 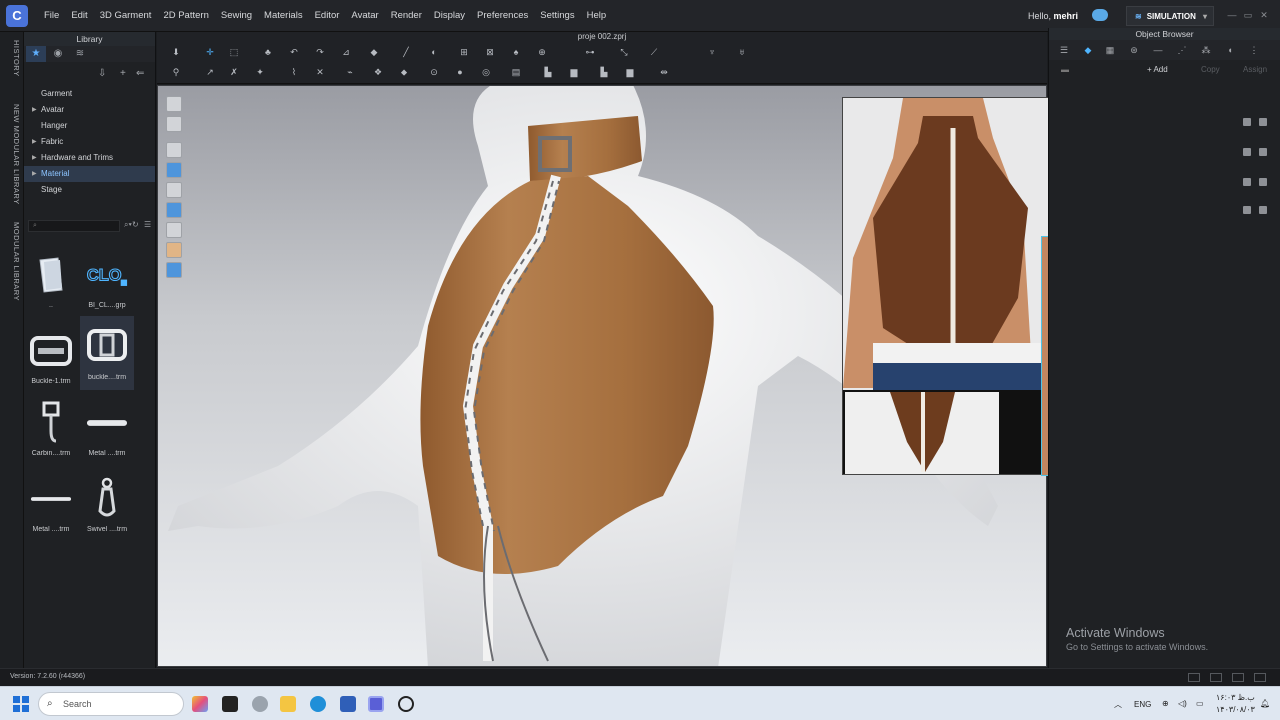 I want to click on add-button: + Add, so click(x=1157, y=69).